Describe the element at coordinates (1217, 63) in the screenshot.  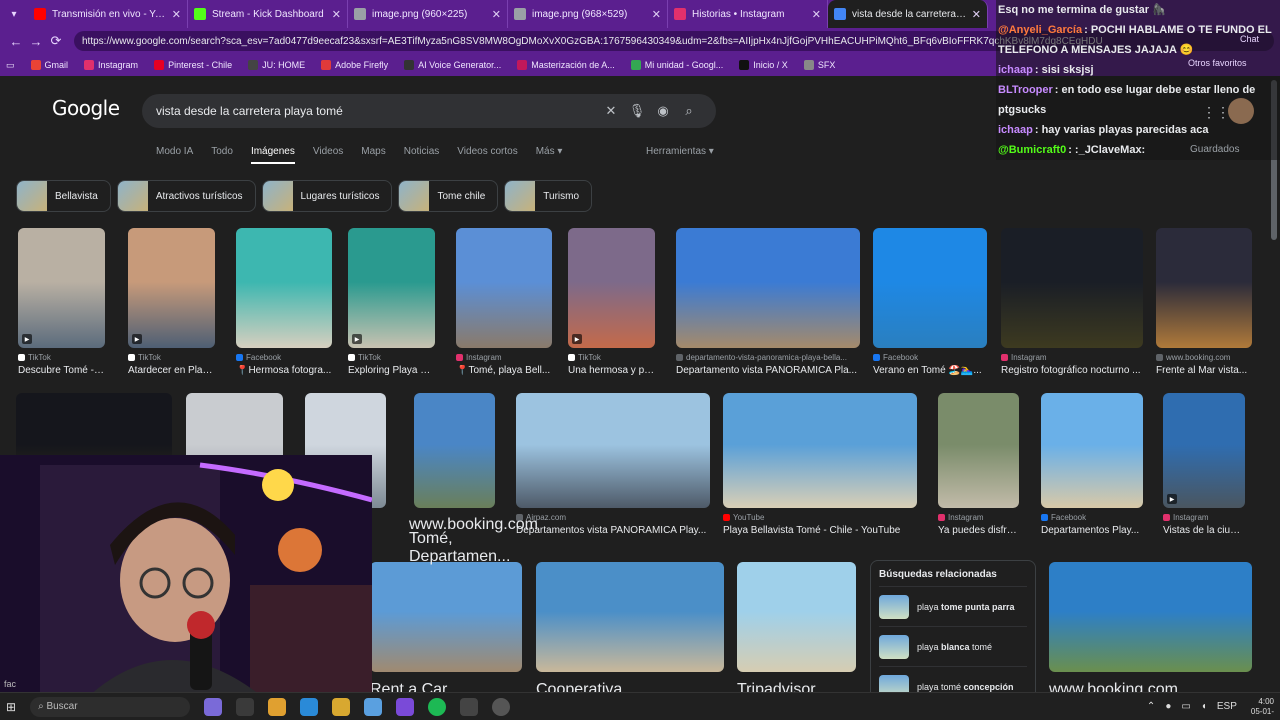
I see `otros-favoritos: Otros favoritos` at that location.